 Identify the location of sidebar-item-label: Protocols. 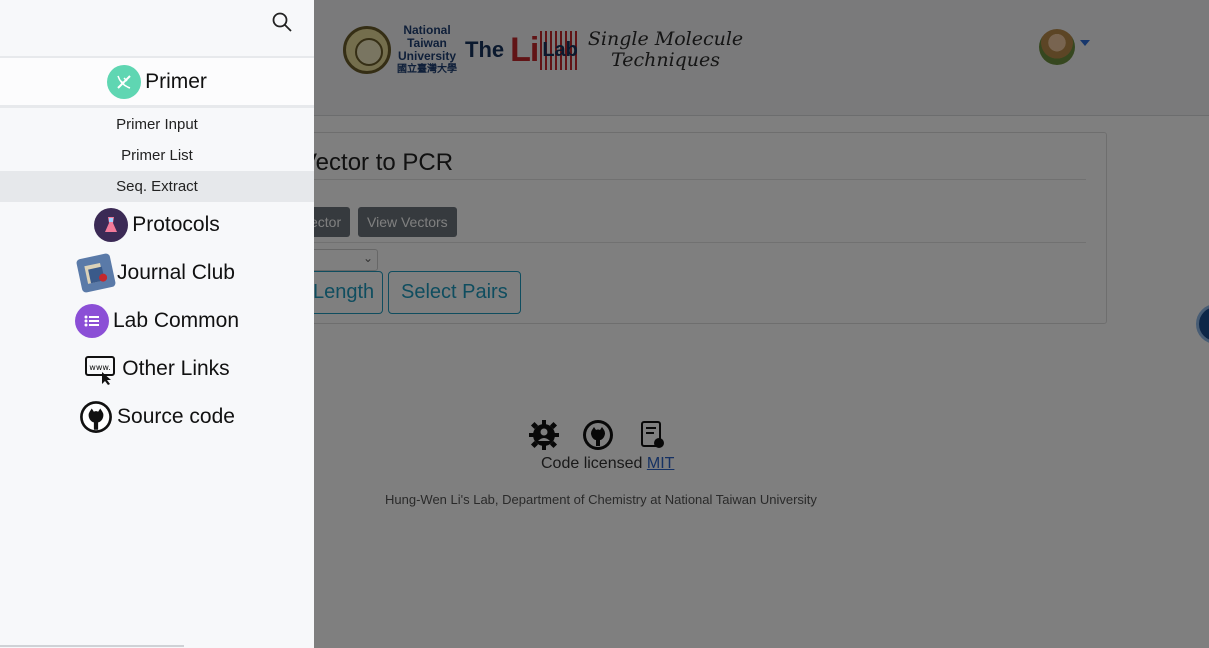
(176, 224).